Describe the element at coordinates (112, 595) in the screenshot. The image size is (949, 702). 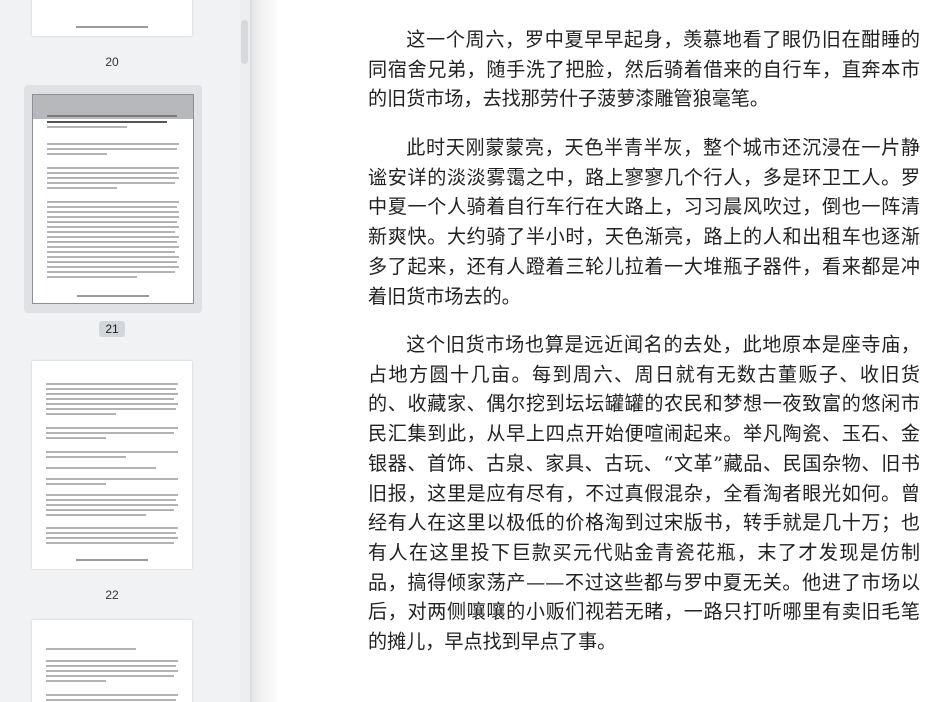
I see `page-number-label: 22` at that location.